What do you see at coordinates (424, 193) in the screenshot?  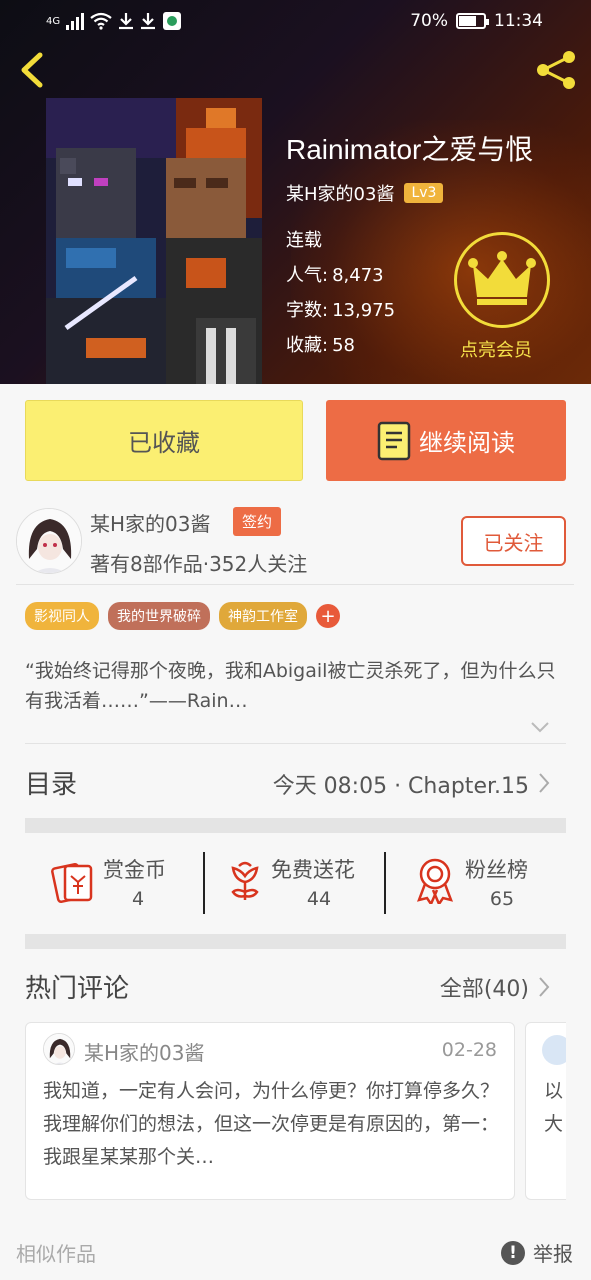 I see `author-level-badge: Lv3` at bounding box center [424, 193].